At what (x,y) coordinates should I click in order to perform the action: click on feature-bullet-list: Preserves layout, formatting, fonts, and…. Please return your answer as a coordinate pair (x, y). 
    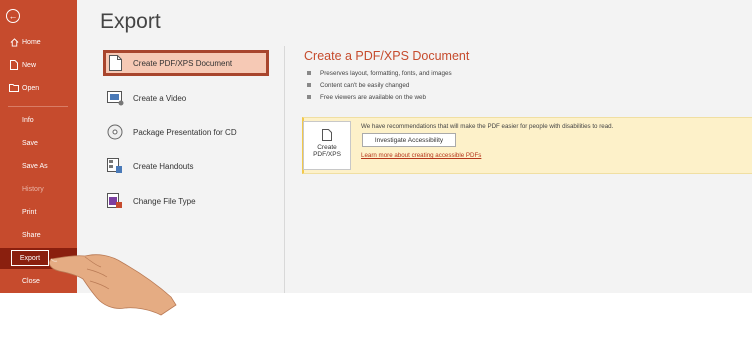
    Looking at the image, I should click on (379, 85).